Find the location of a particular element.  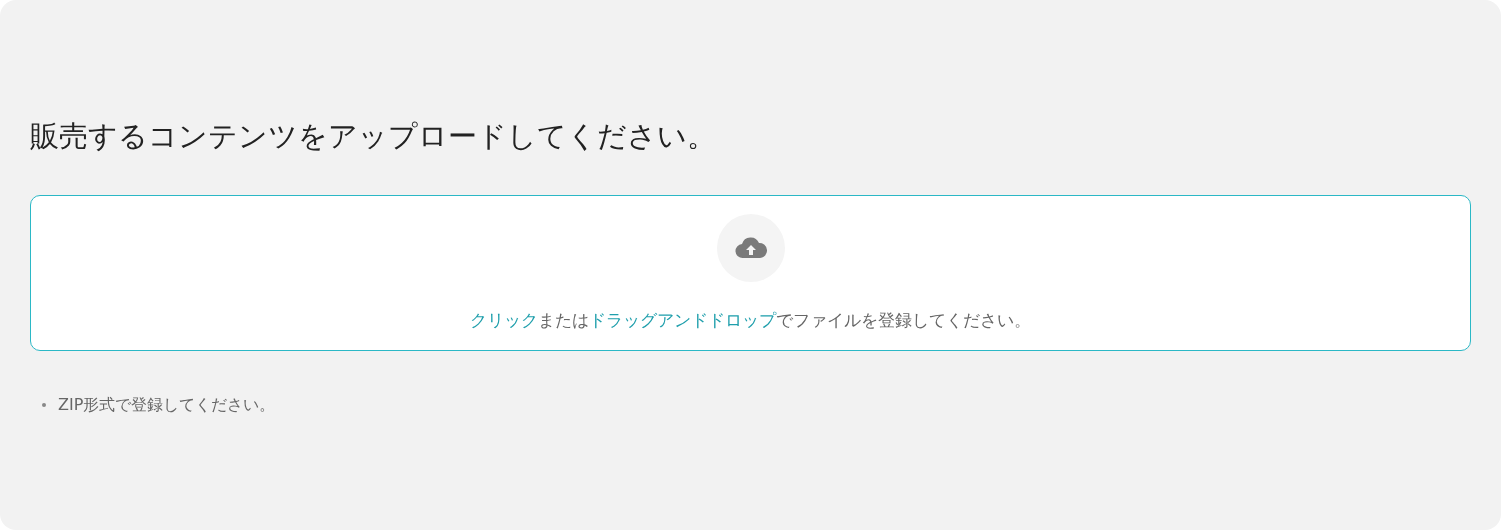

upload-instruction: クリック または ドラッグアンドドロップでファイルを登録してください。 is located at coordinates (750, 320).